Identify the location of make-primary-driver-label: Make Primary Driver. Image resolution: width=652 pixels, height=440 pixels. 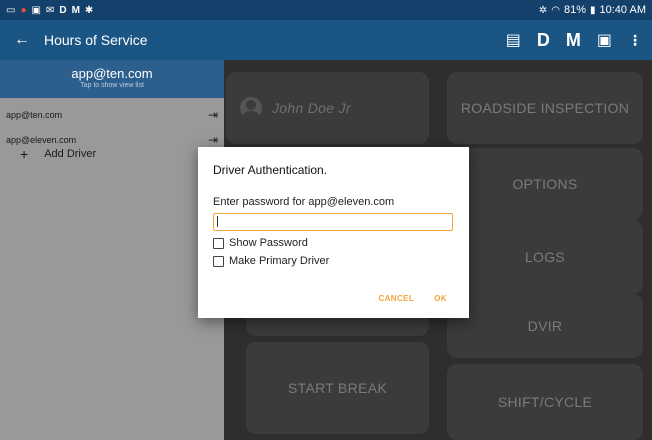
(279, 261).